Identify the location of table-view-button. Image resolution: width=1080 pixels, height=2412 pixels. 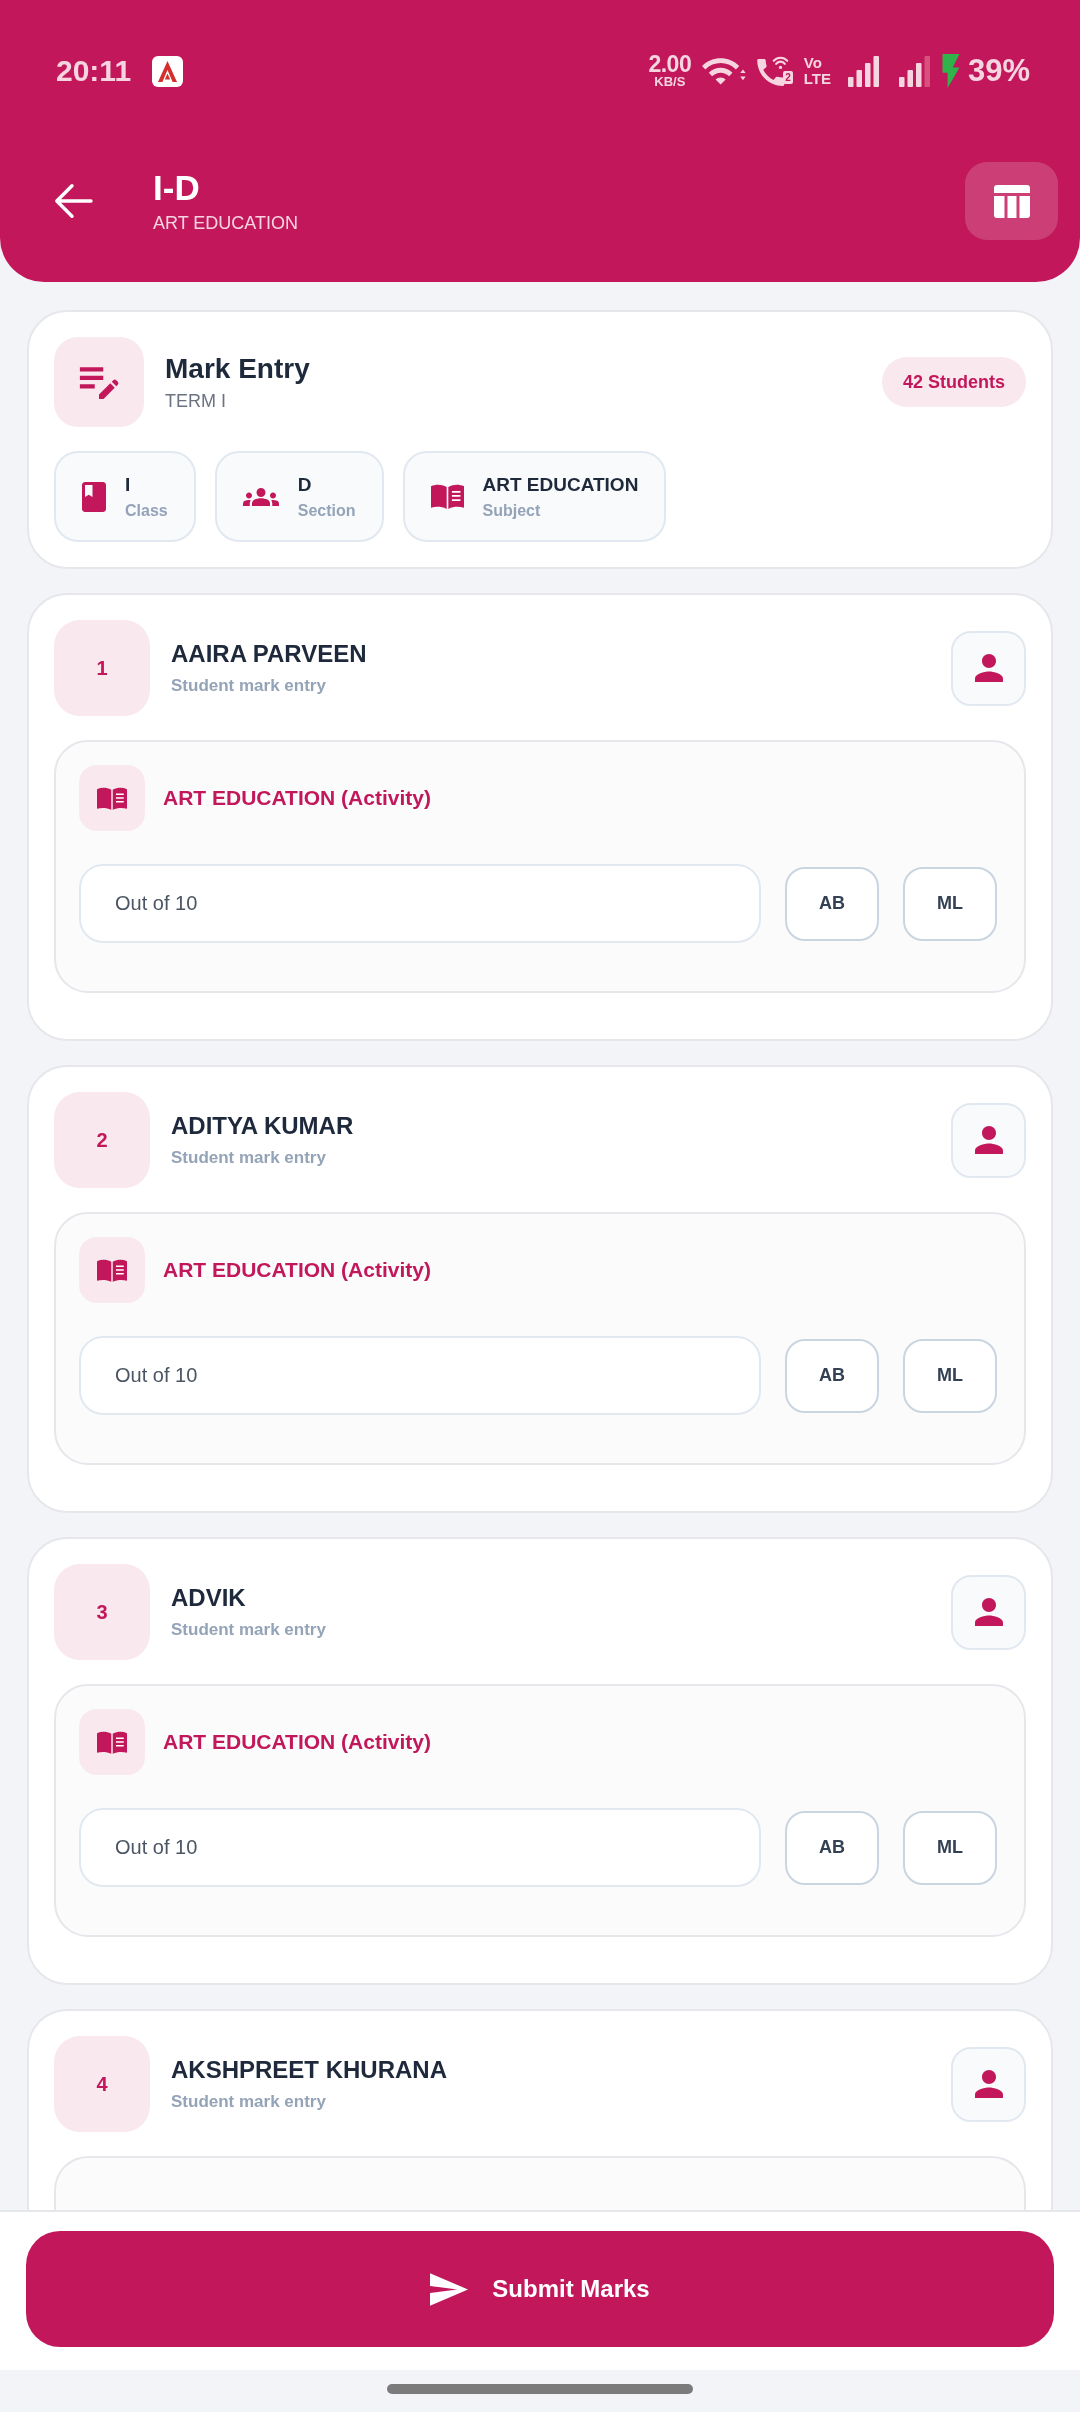
(1011, 201).